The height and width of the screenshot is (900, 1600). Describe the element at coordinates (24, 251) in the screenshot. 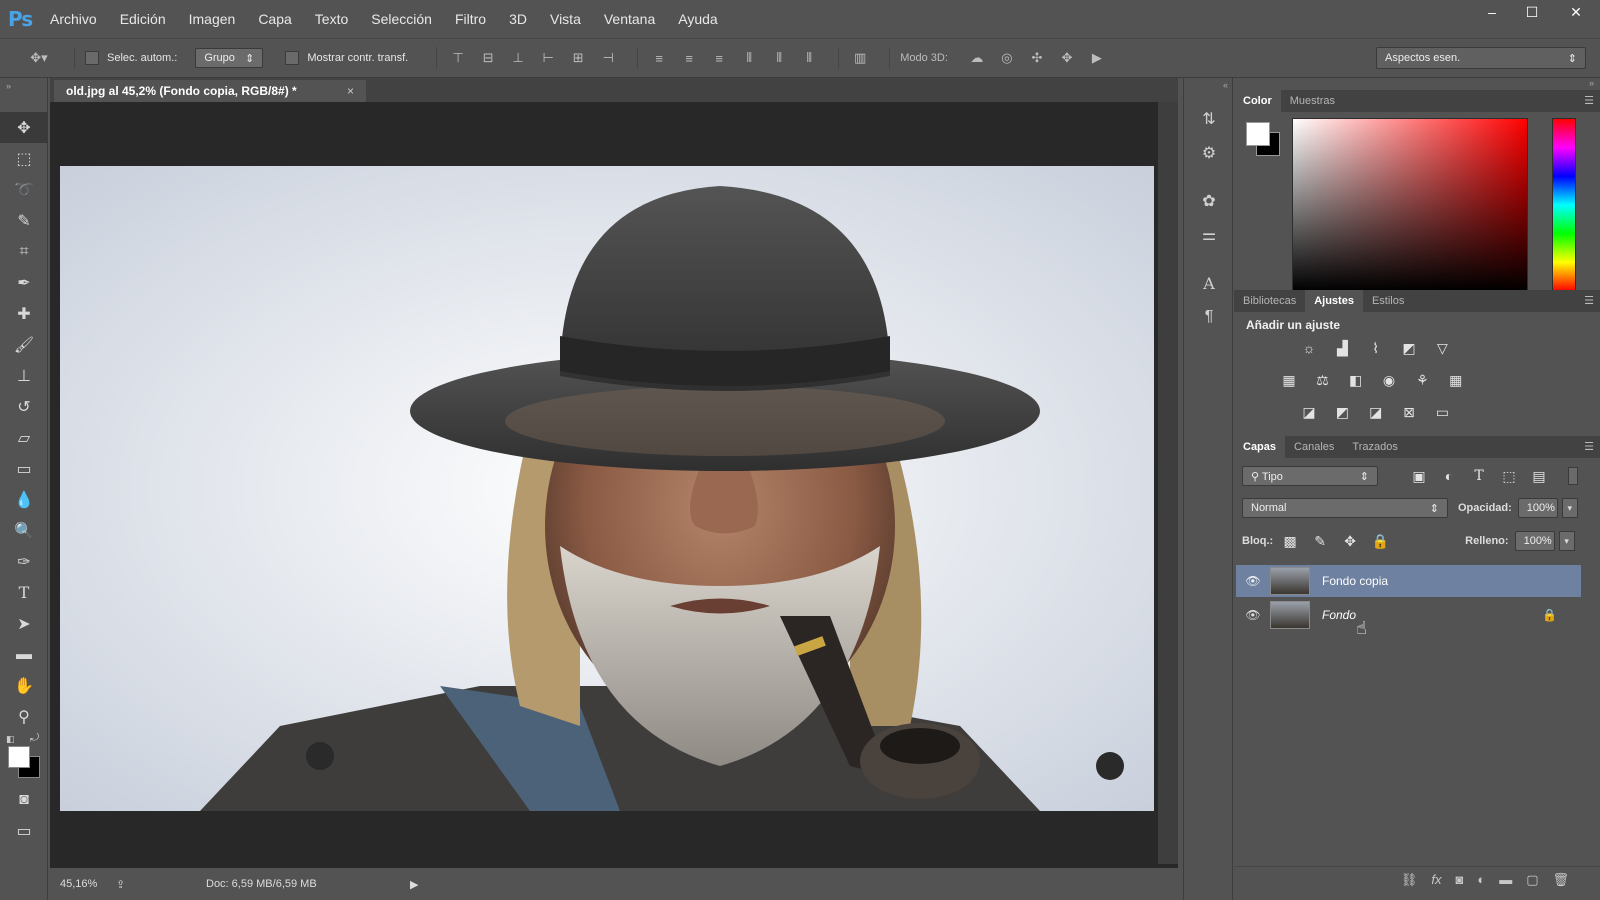

I see `crop-tool-icon: ⌗` at that location.